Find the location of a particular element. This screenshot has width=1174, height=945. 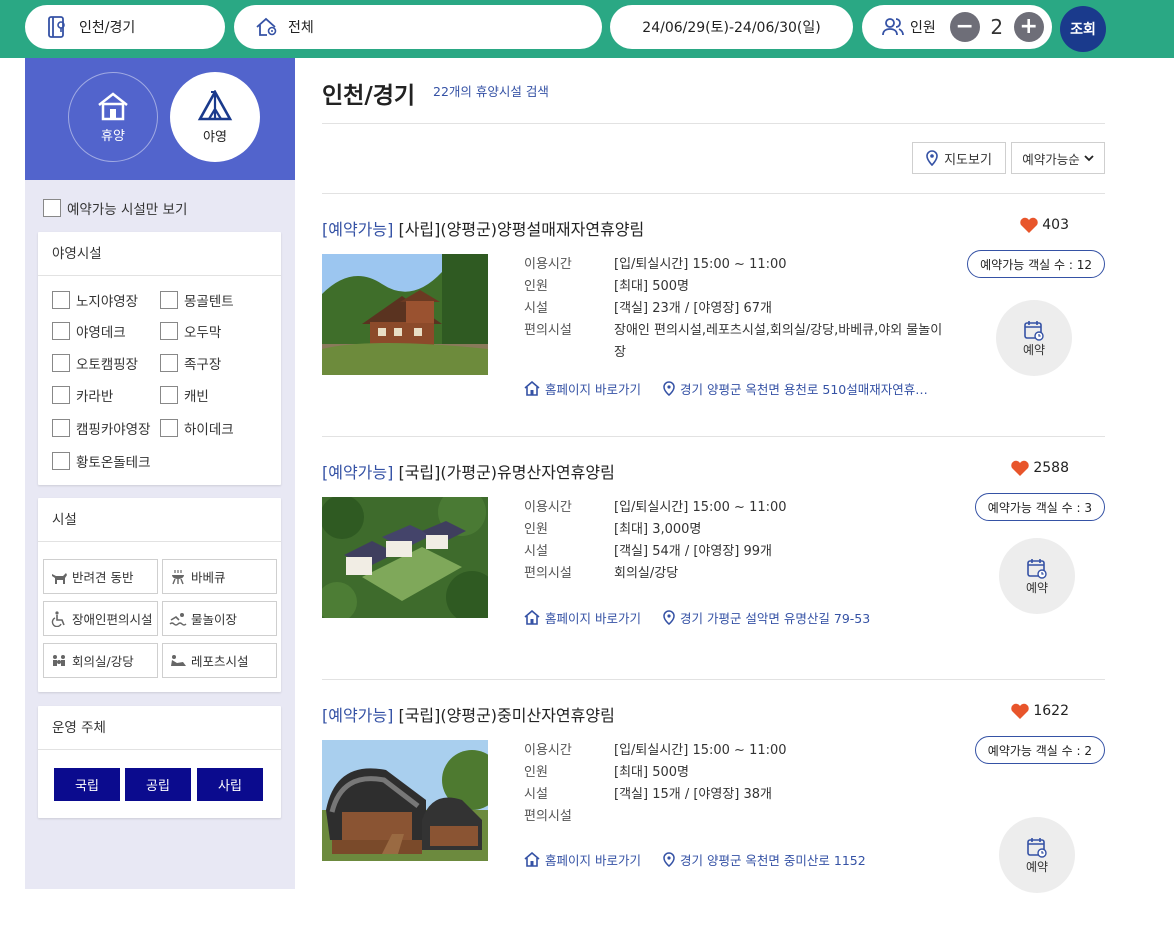

facility-bbq-button: 바베큐 is located at coordinates (219, 576).